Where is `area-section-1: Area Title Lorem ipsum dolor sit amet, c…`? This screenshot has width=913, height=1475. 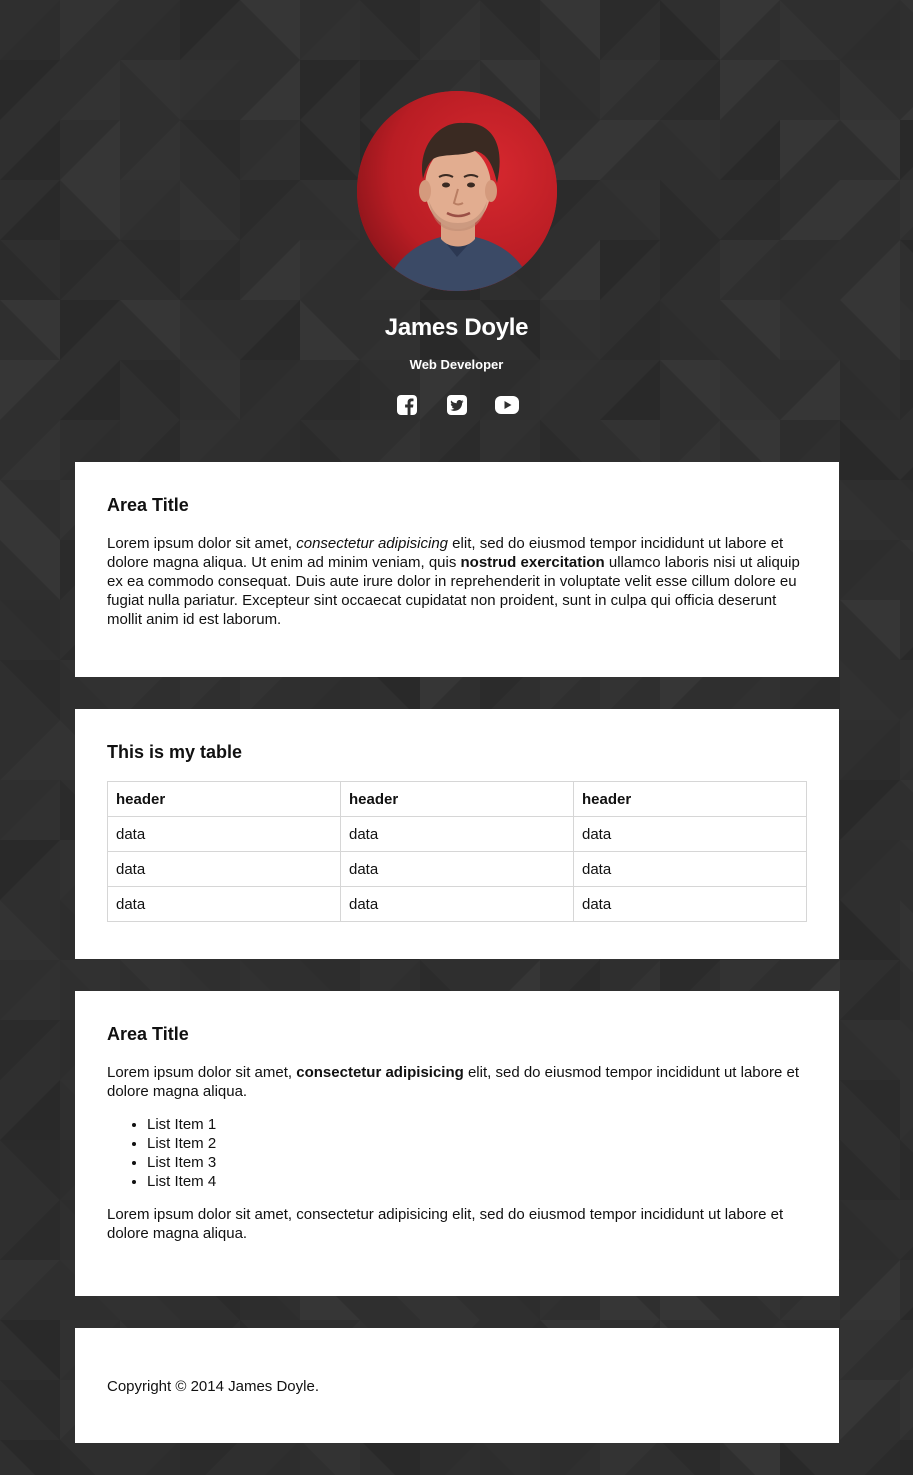
area-section-1: Area Title Lorem ipsum dolor sit amet, c… is located at coordinates (457, 569).